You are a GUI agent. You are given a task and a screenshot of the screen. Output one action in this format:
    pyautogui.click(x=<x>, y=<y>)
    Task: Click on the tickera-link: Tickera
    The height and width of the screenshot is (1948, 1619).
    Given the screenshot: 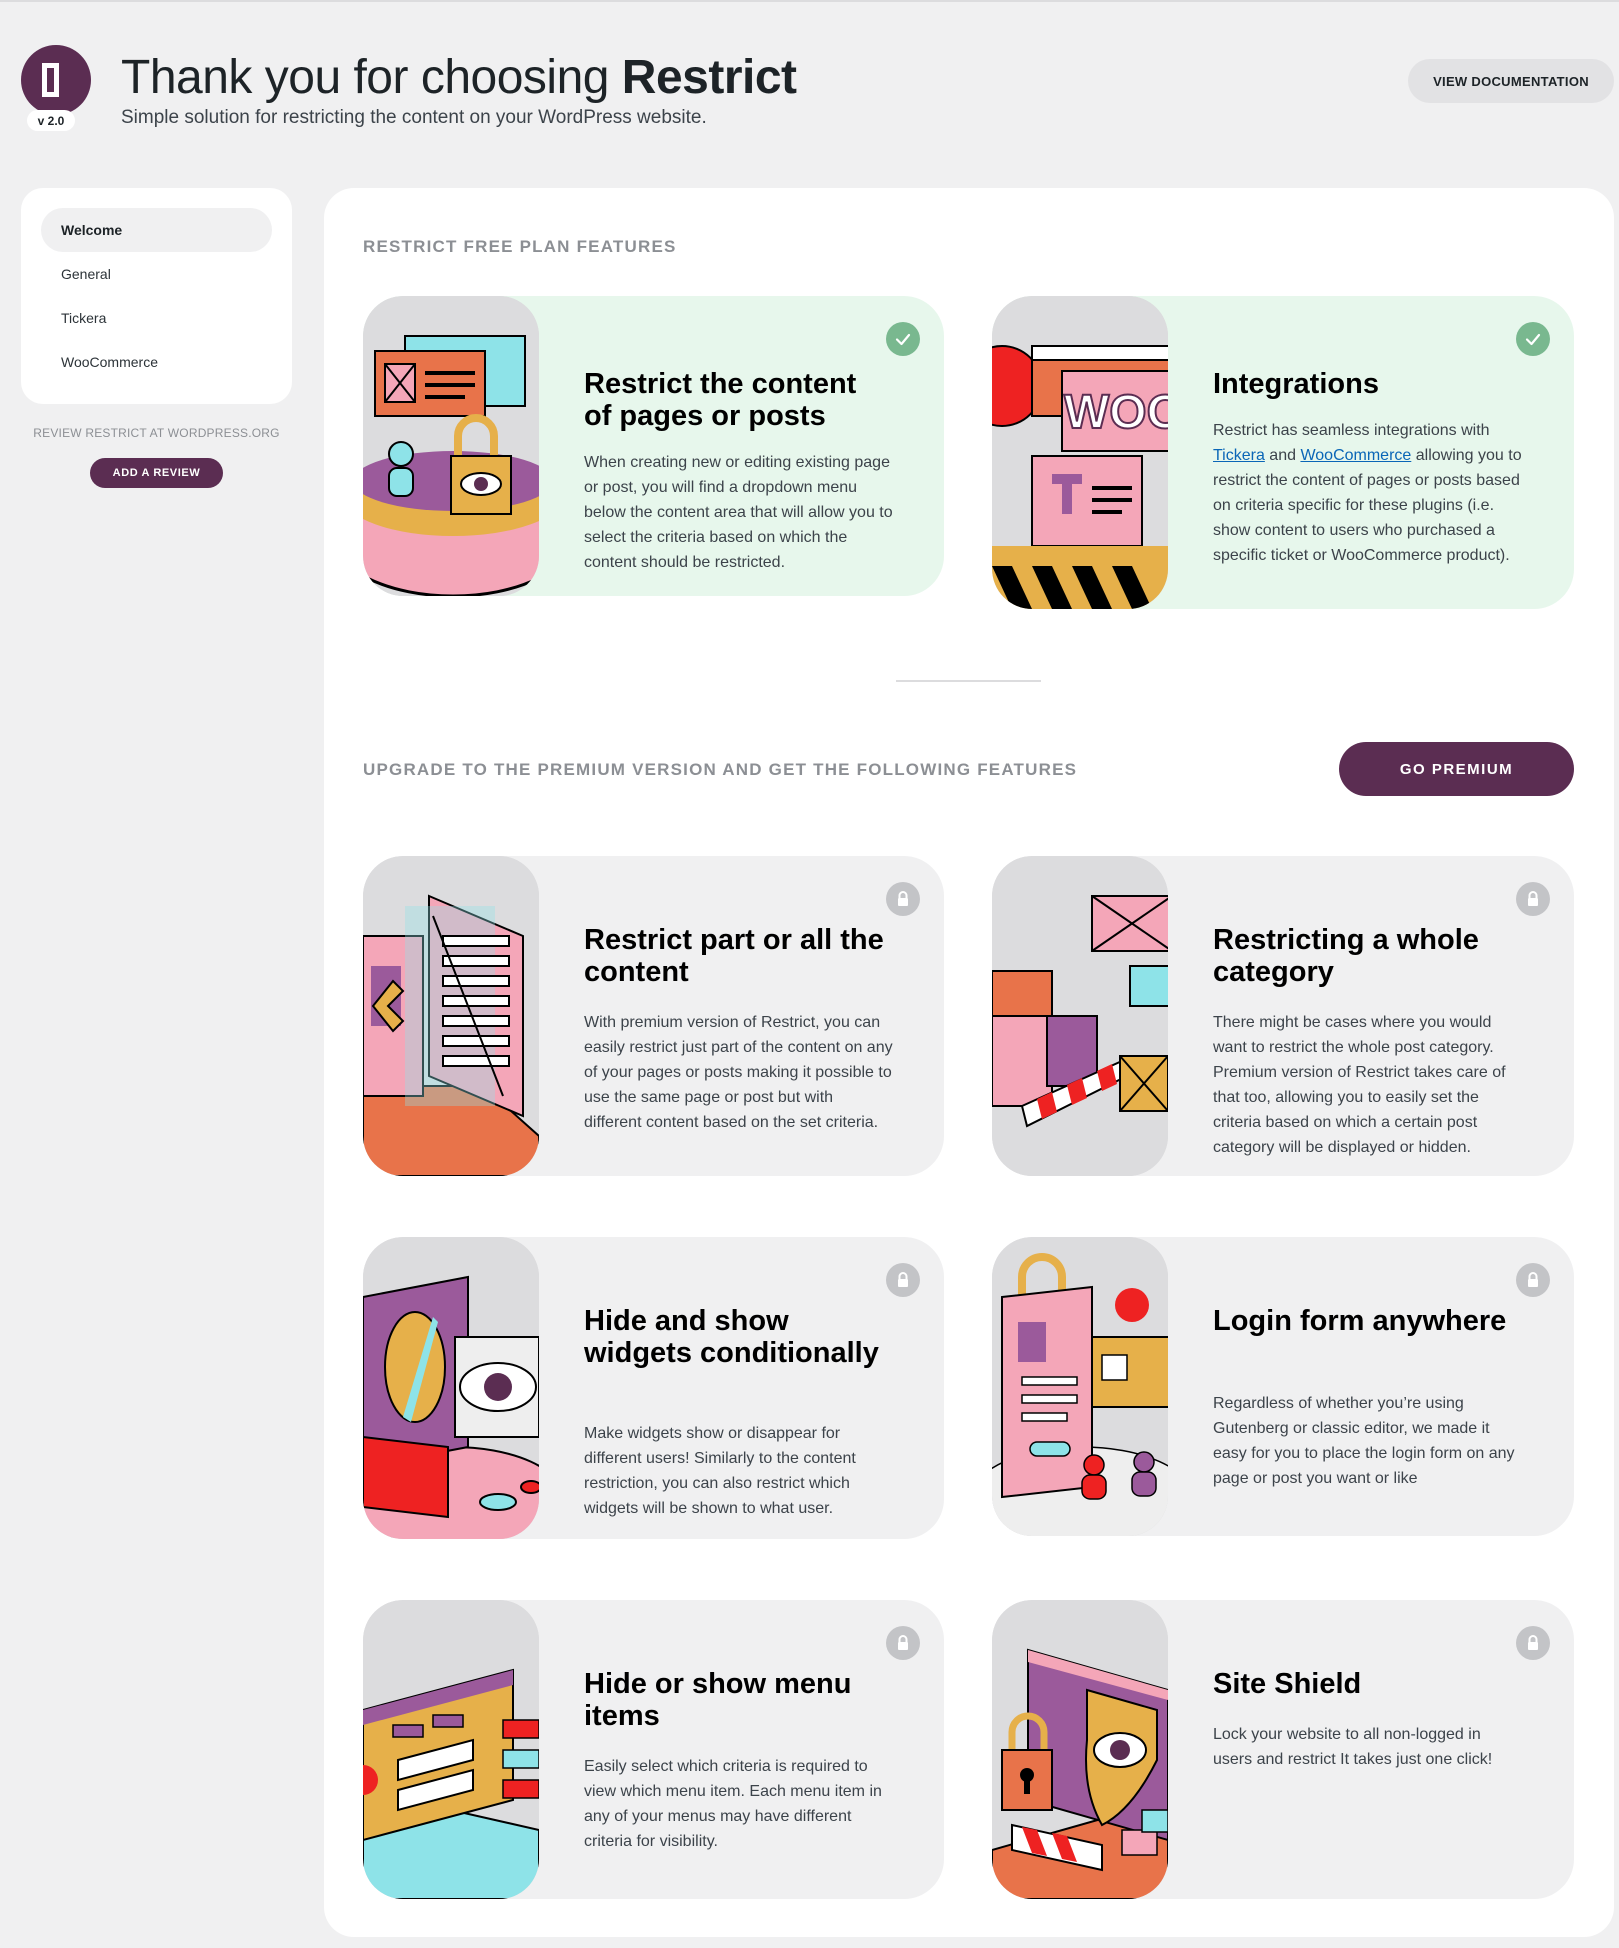 What is the action you would take?
    pyautogui.click(x=1239, y=455)
    